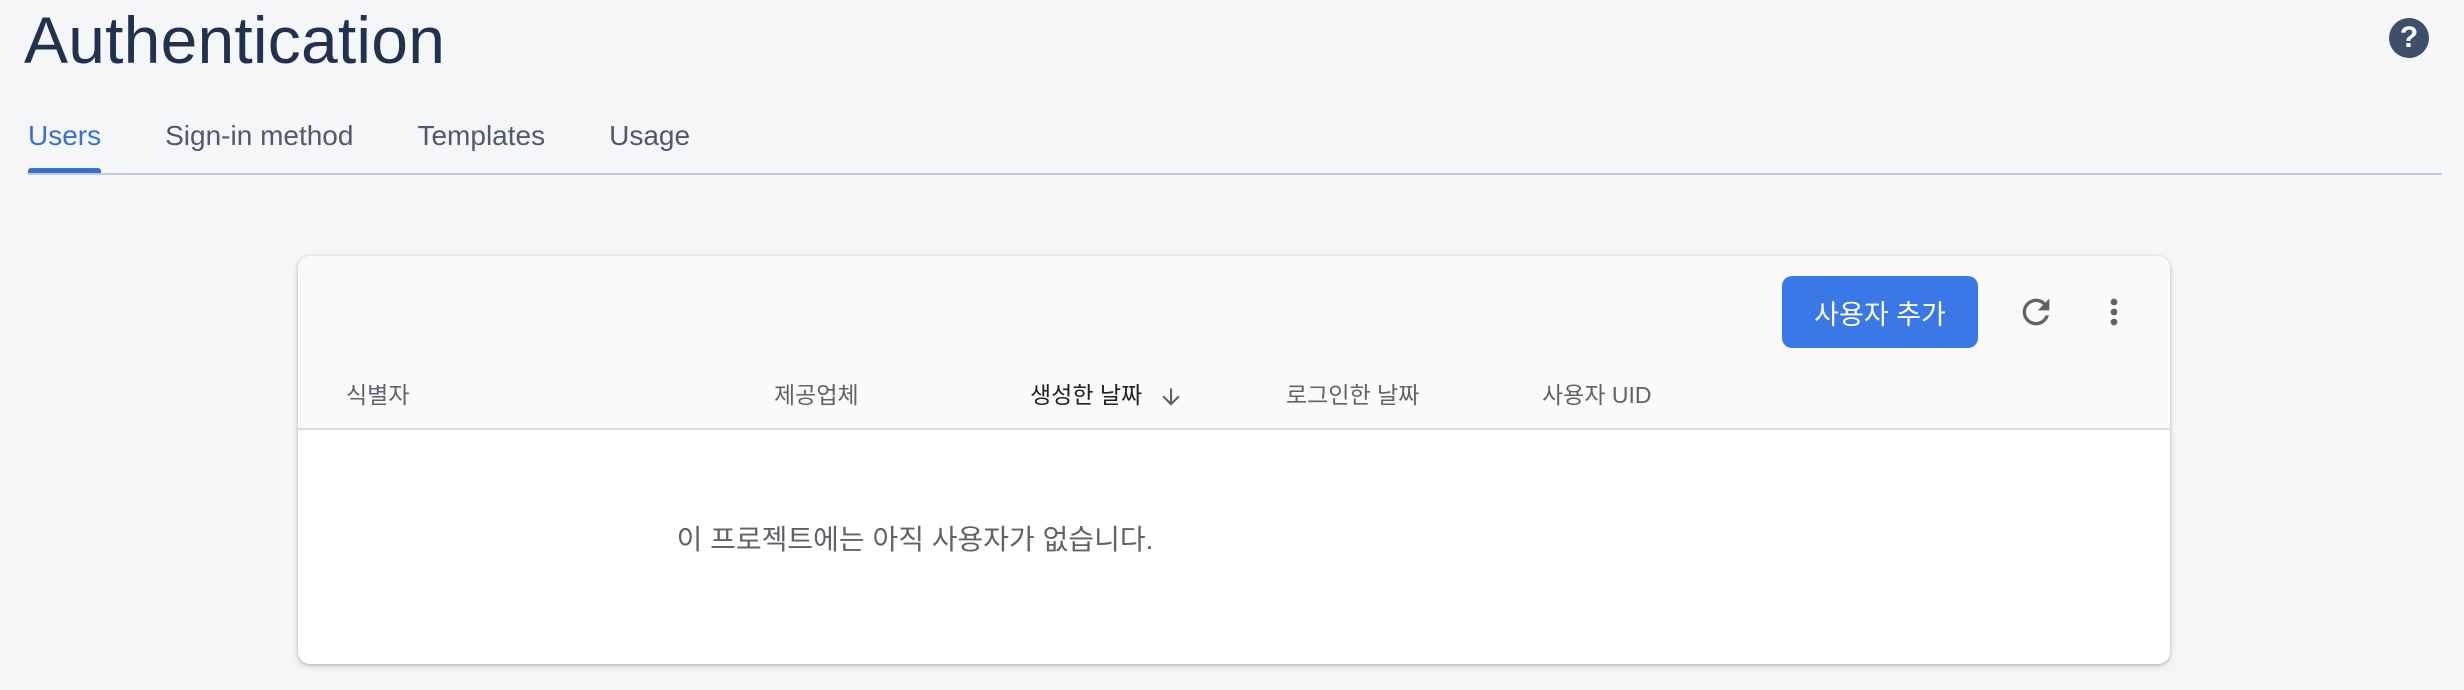 This screenshot has width=2464, height=690. Describe the element at coordinates (816, 395) in the screenshot. I see `column-header-provider: 제공업체` at that location.